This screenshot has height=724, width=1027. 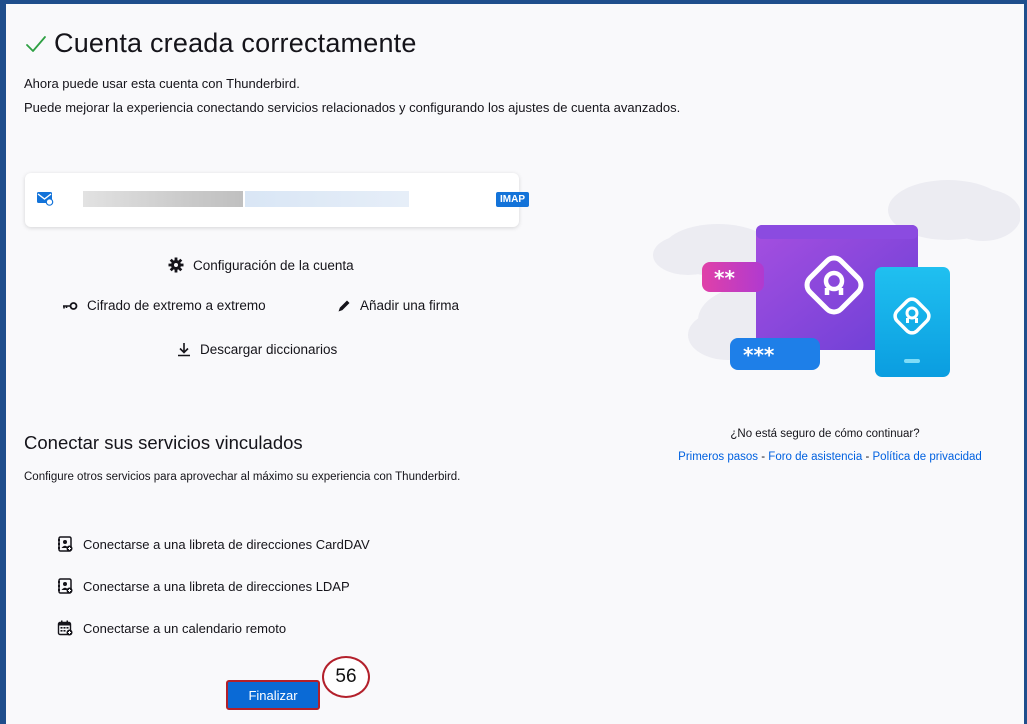 What do you see at coordinates (176, 305) in the screenshot?
I see `e2e-encryption-label: Cifrado de extremo a extremo` at bounding box center [176, 305].